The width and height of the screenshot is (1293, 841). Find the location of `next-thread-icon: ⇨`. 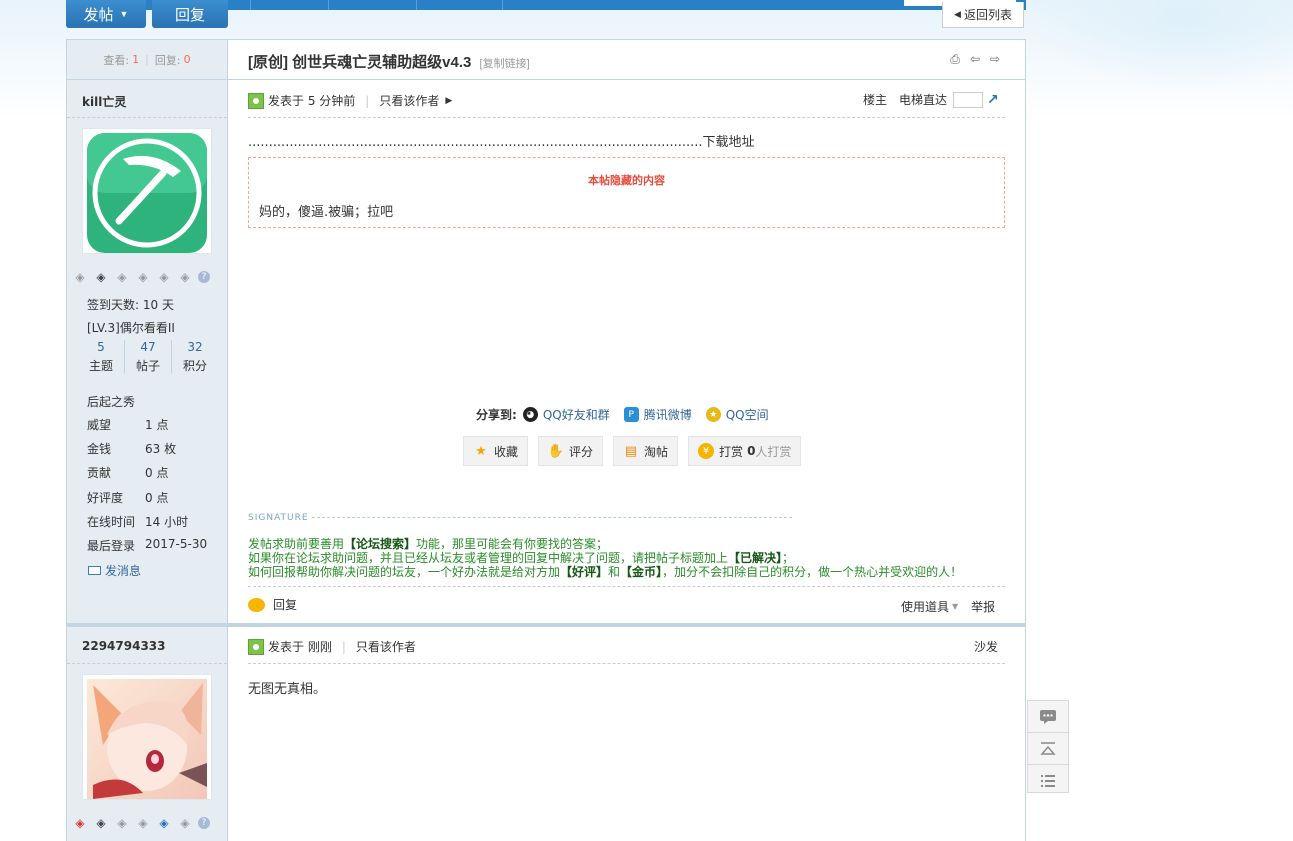

next-thread-icon: ⇨ is located at coordinates (995, 59).